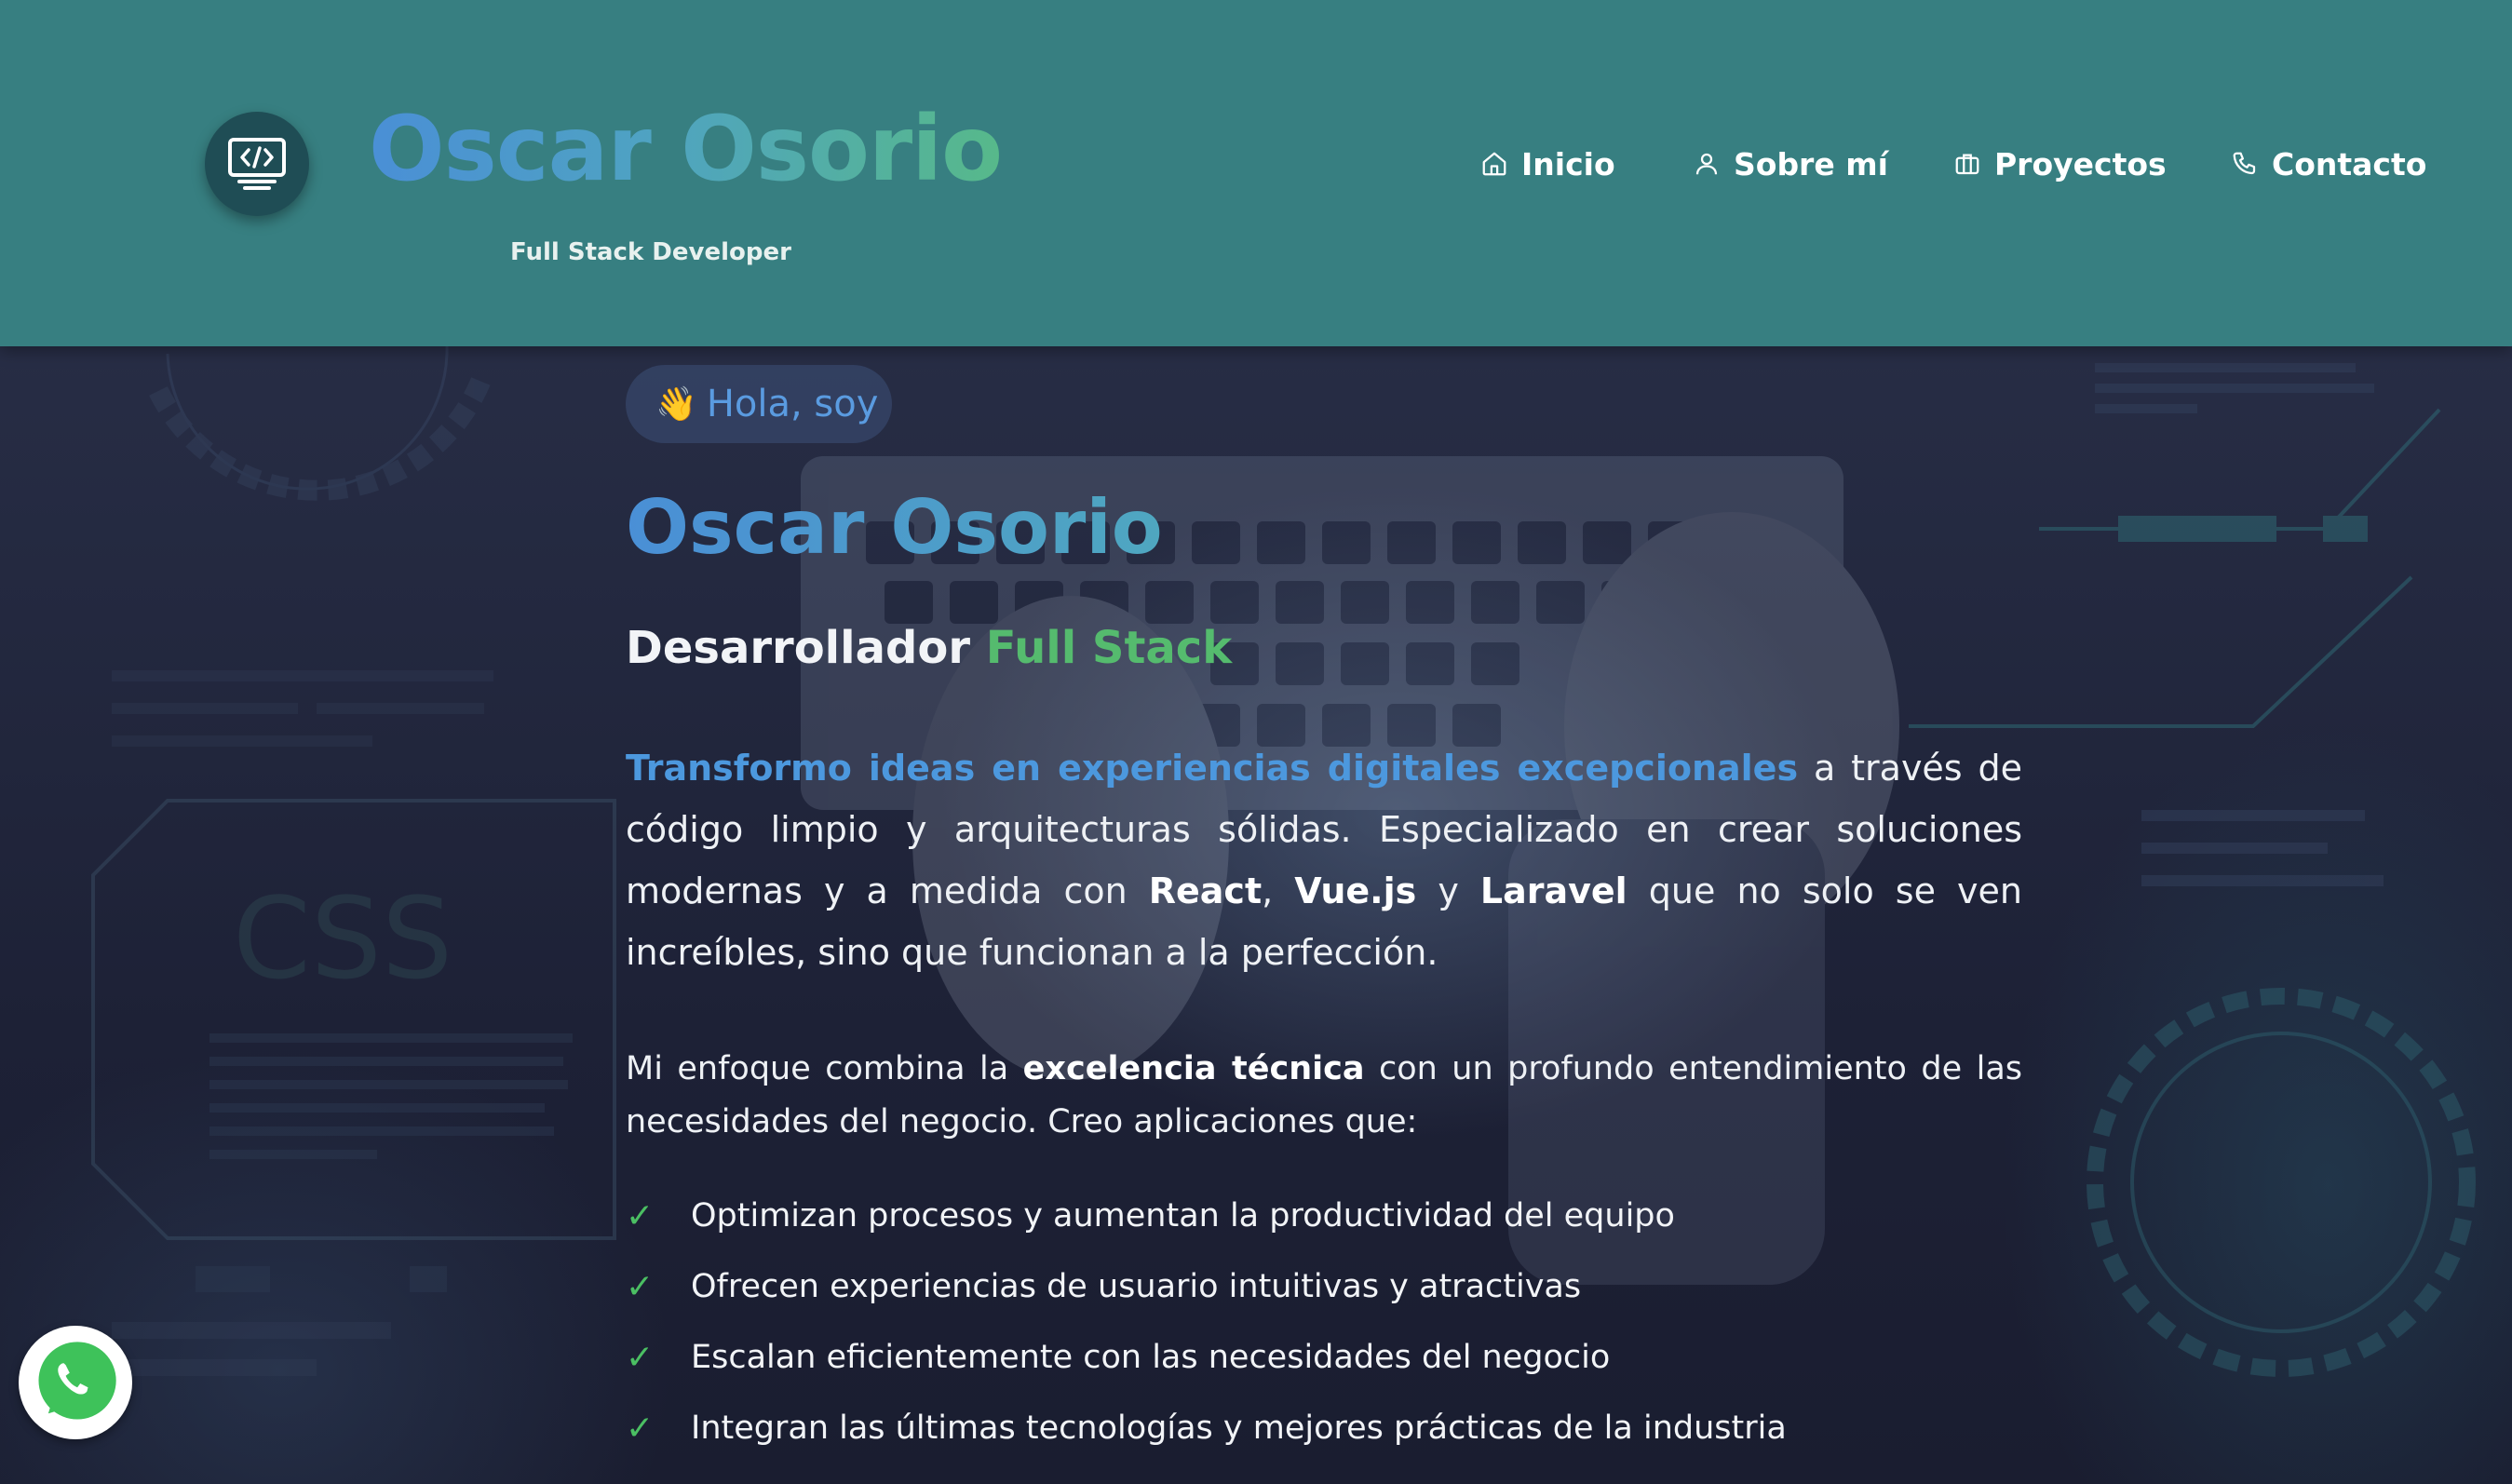 This screenshot has height=1484, width=2512. What do you see at coordinates (676, 404) in the screenshot?
I see `waving-hand-icon: 👋` at bounding box center [676, 404].